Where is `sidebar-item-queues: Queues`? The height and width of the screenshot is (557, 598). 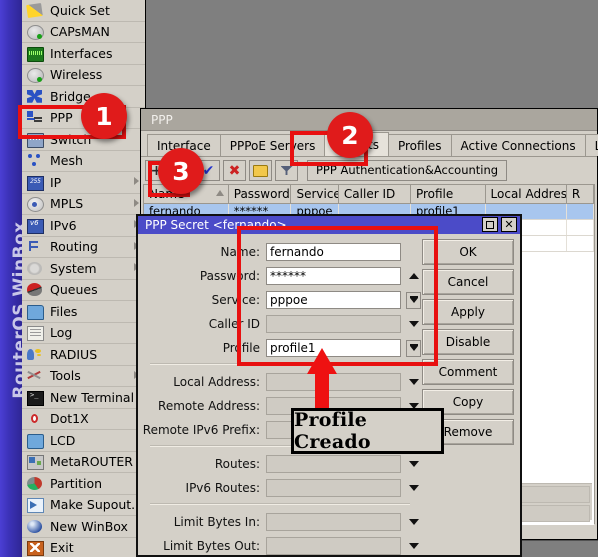 sidebar-item-queues: Queues is located at coordinates (83, 290).